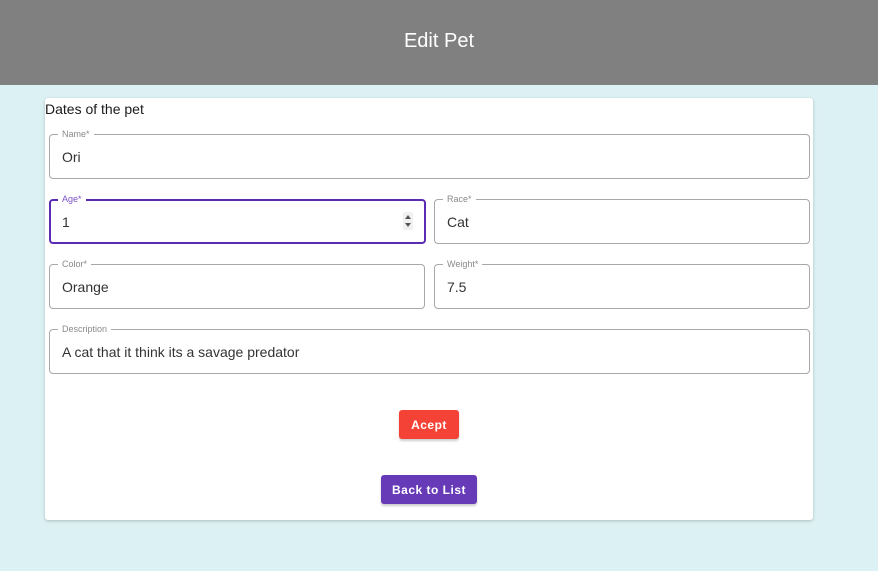  I want to click on page-title: Edit Pet, so click(439, 41).